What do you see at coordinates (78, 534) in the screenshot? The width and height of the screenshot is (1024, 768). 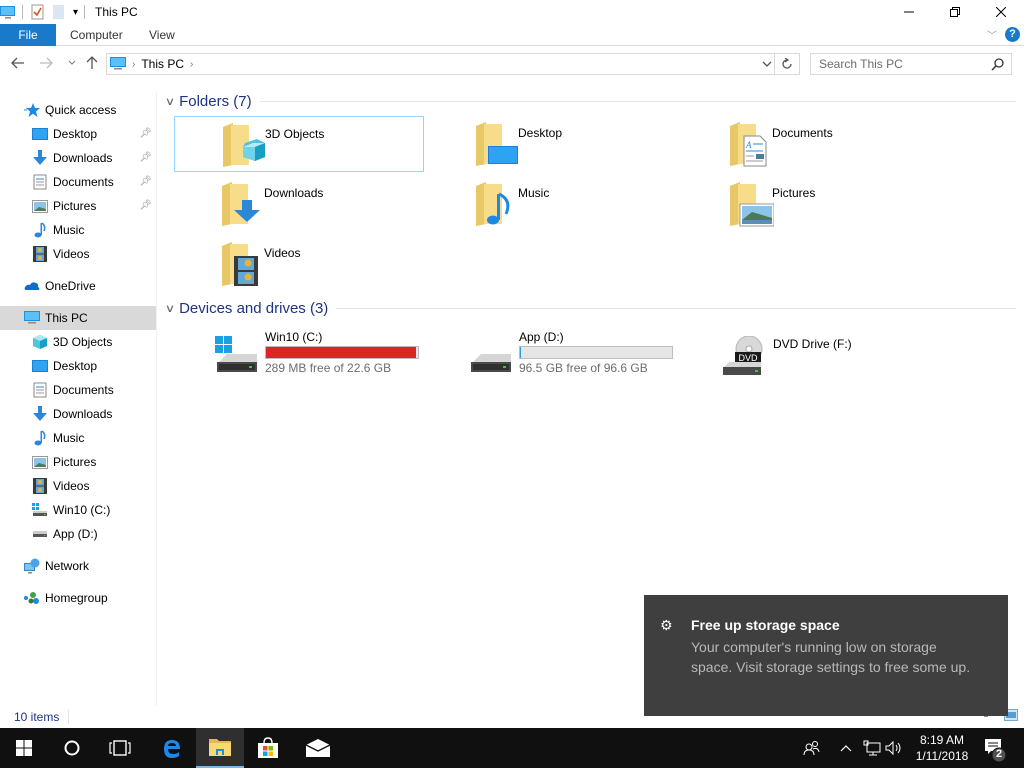 I see `sidebar-item-app-d: App (D:)` at bounding box center [78, 534].